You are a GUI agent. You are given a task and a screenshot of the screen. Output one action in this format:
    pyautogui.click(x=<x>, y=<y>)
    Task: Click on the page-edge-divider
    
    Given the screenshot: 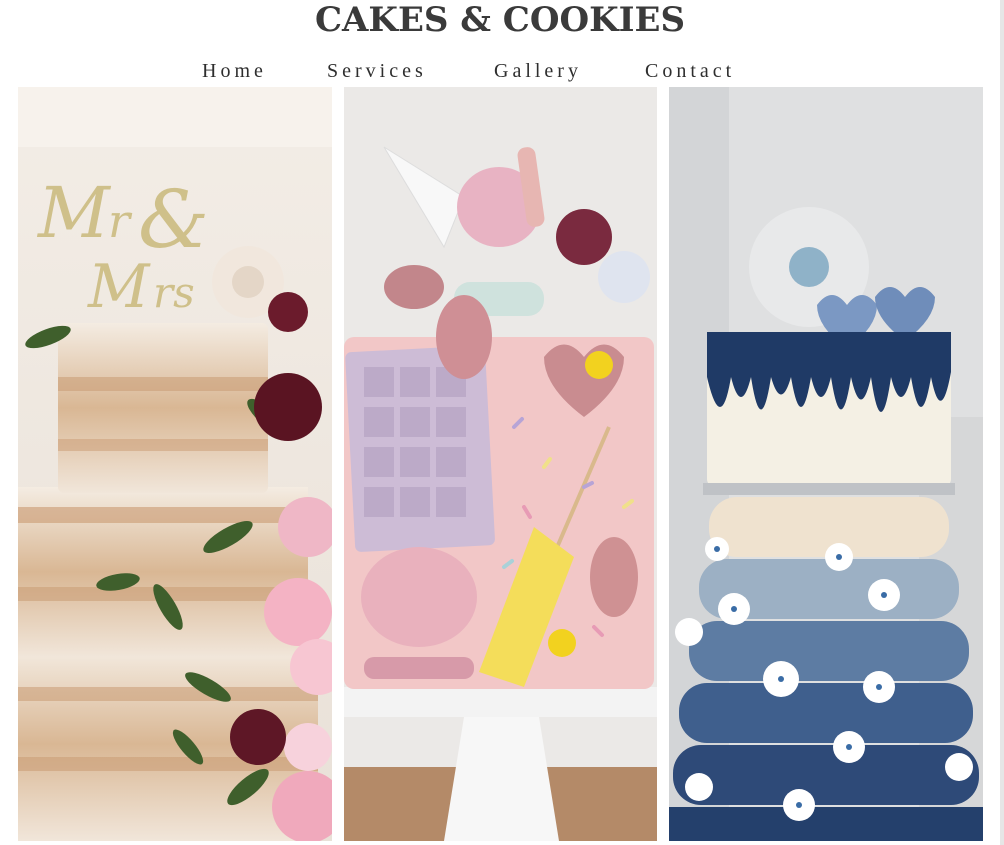 What is the action you would take?
    pyautogui.click(x=1002, y=422)
    